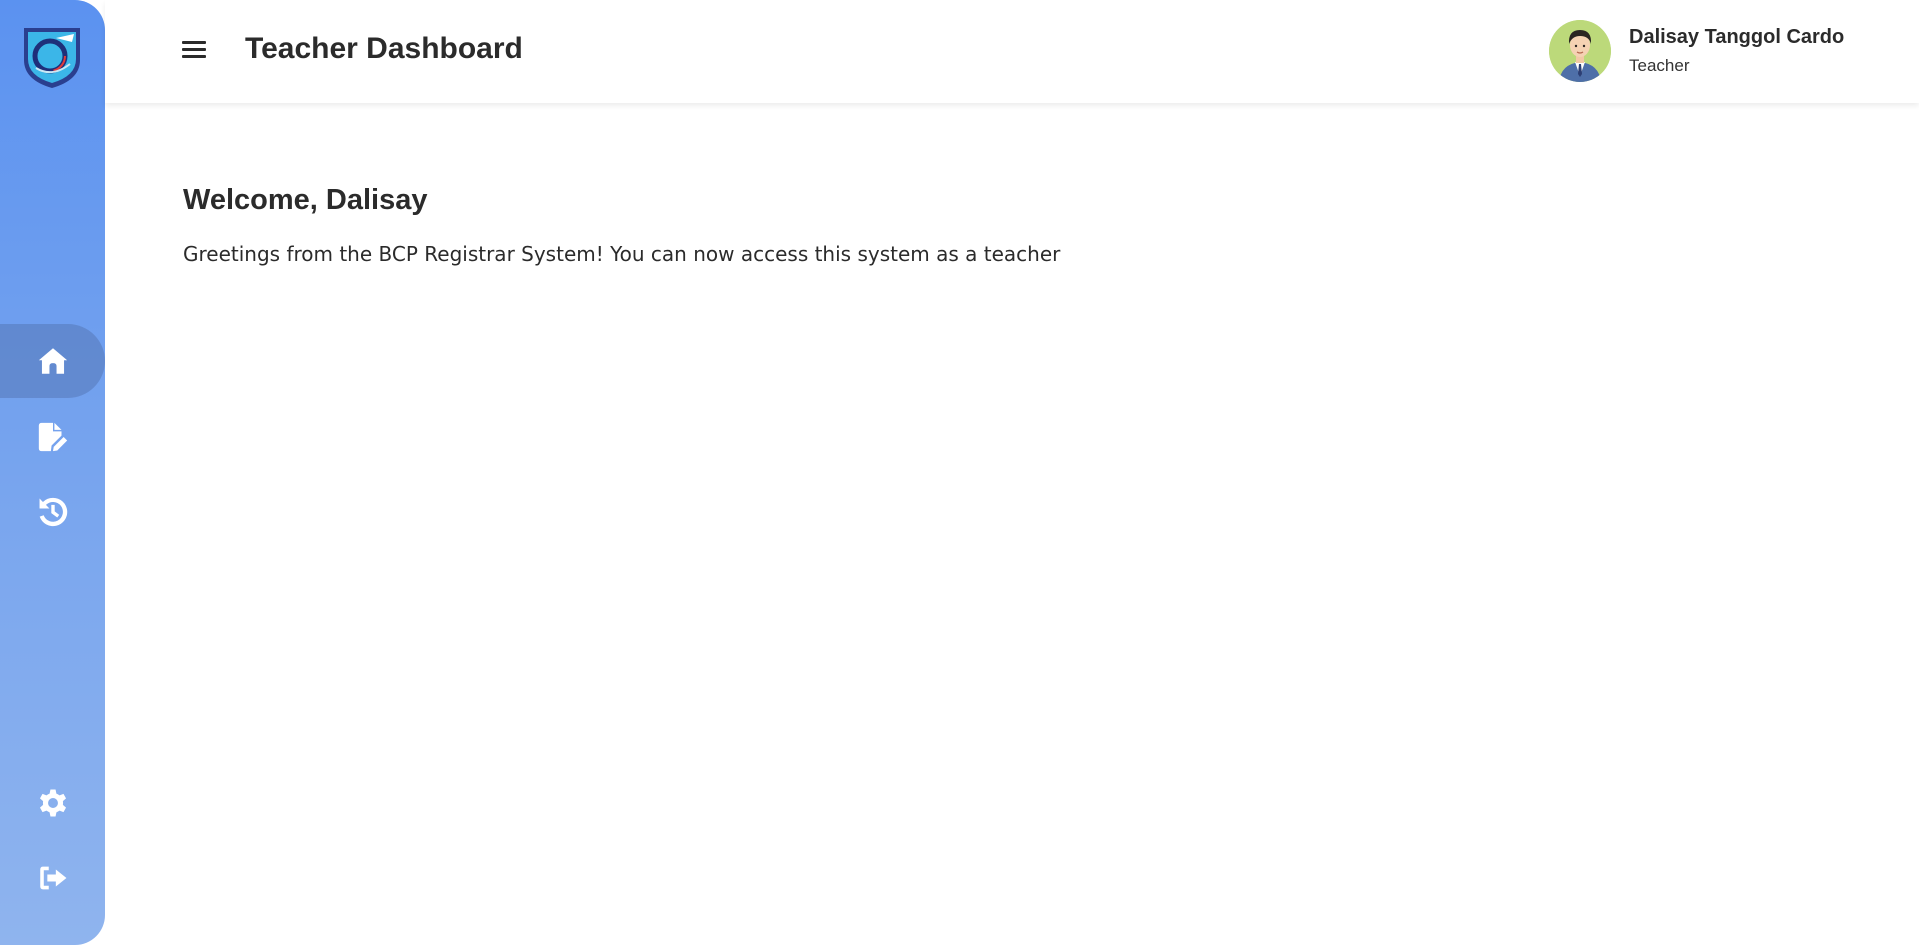 The width and height of the screenshot is (1919, 946). I want to click on file-edit-icon, so click(52, 437).